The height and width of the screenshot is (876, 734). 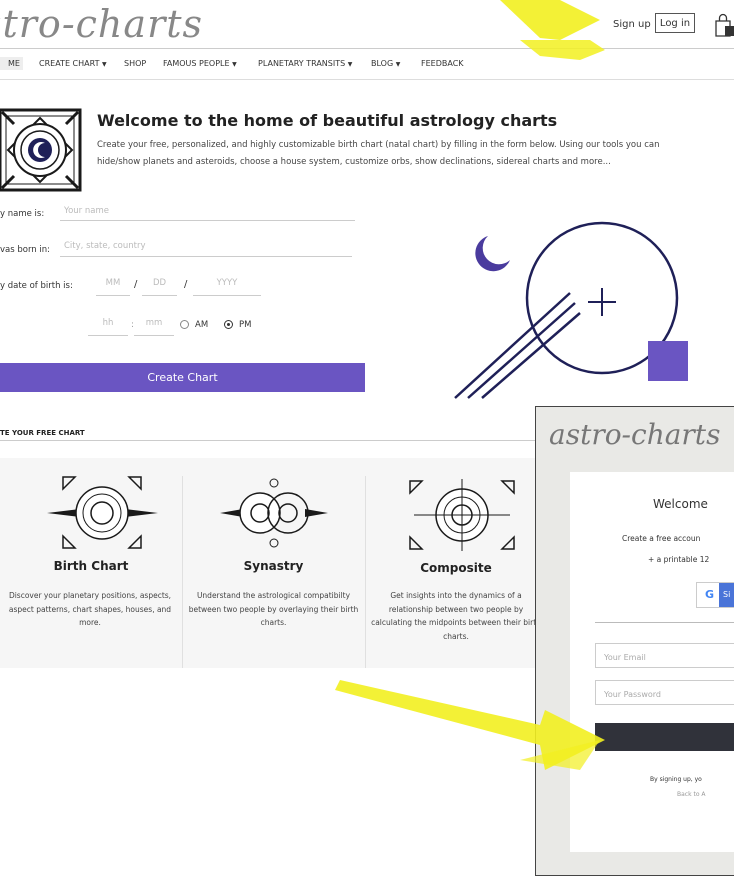 What do you see at coordinates (41, 150) in the screenshot?
I see `natal-chart-logo-icon` at bounding box center [41, 150].